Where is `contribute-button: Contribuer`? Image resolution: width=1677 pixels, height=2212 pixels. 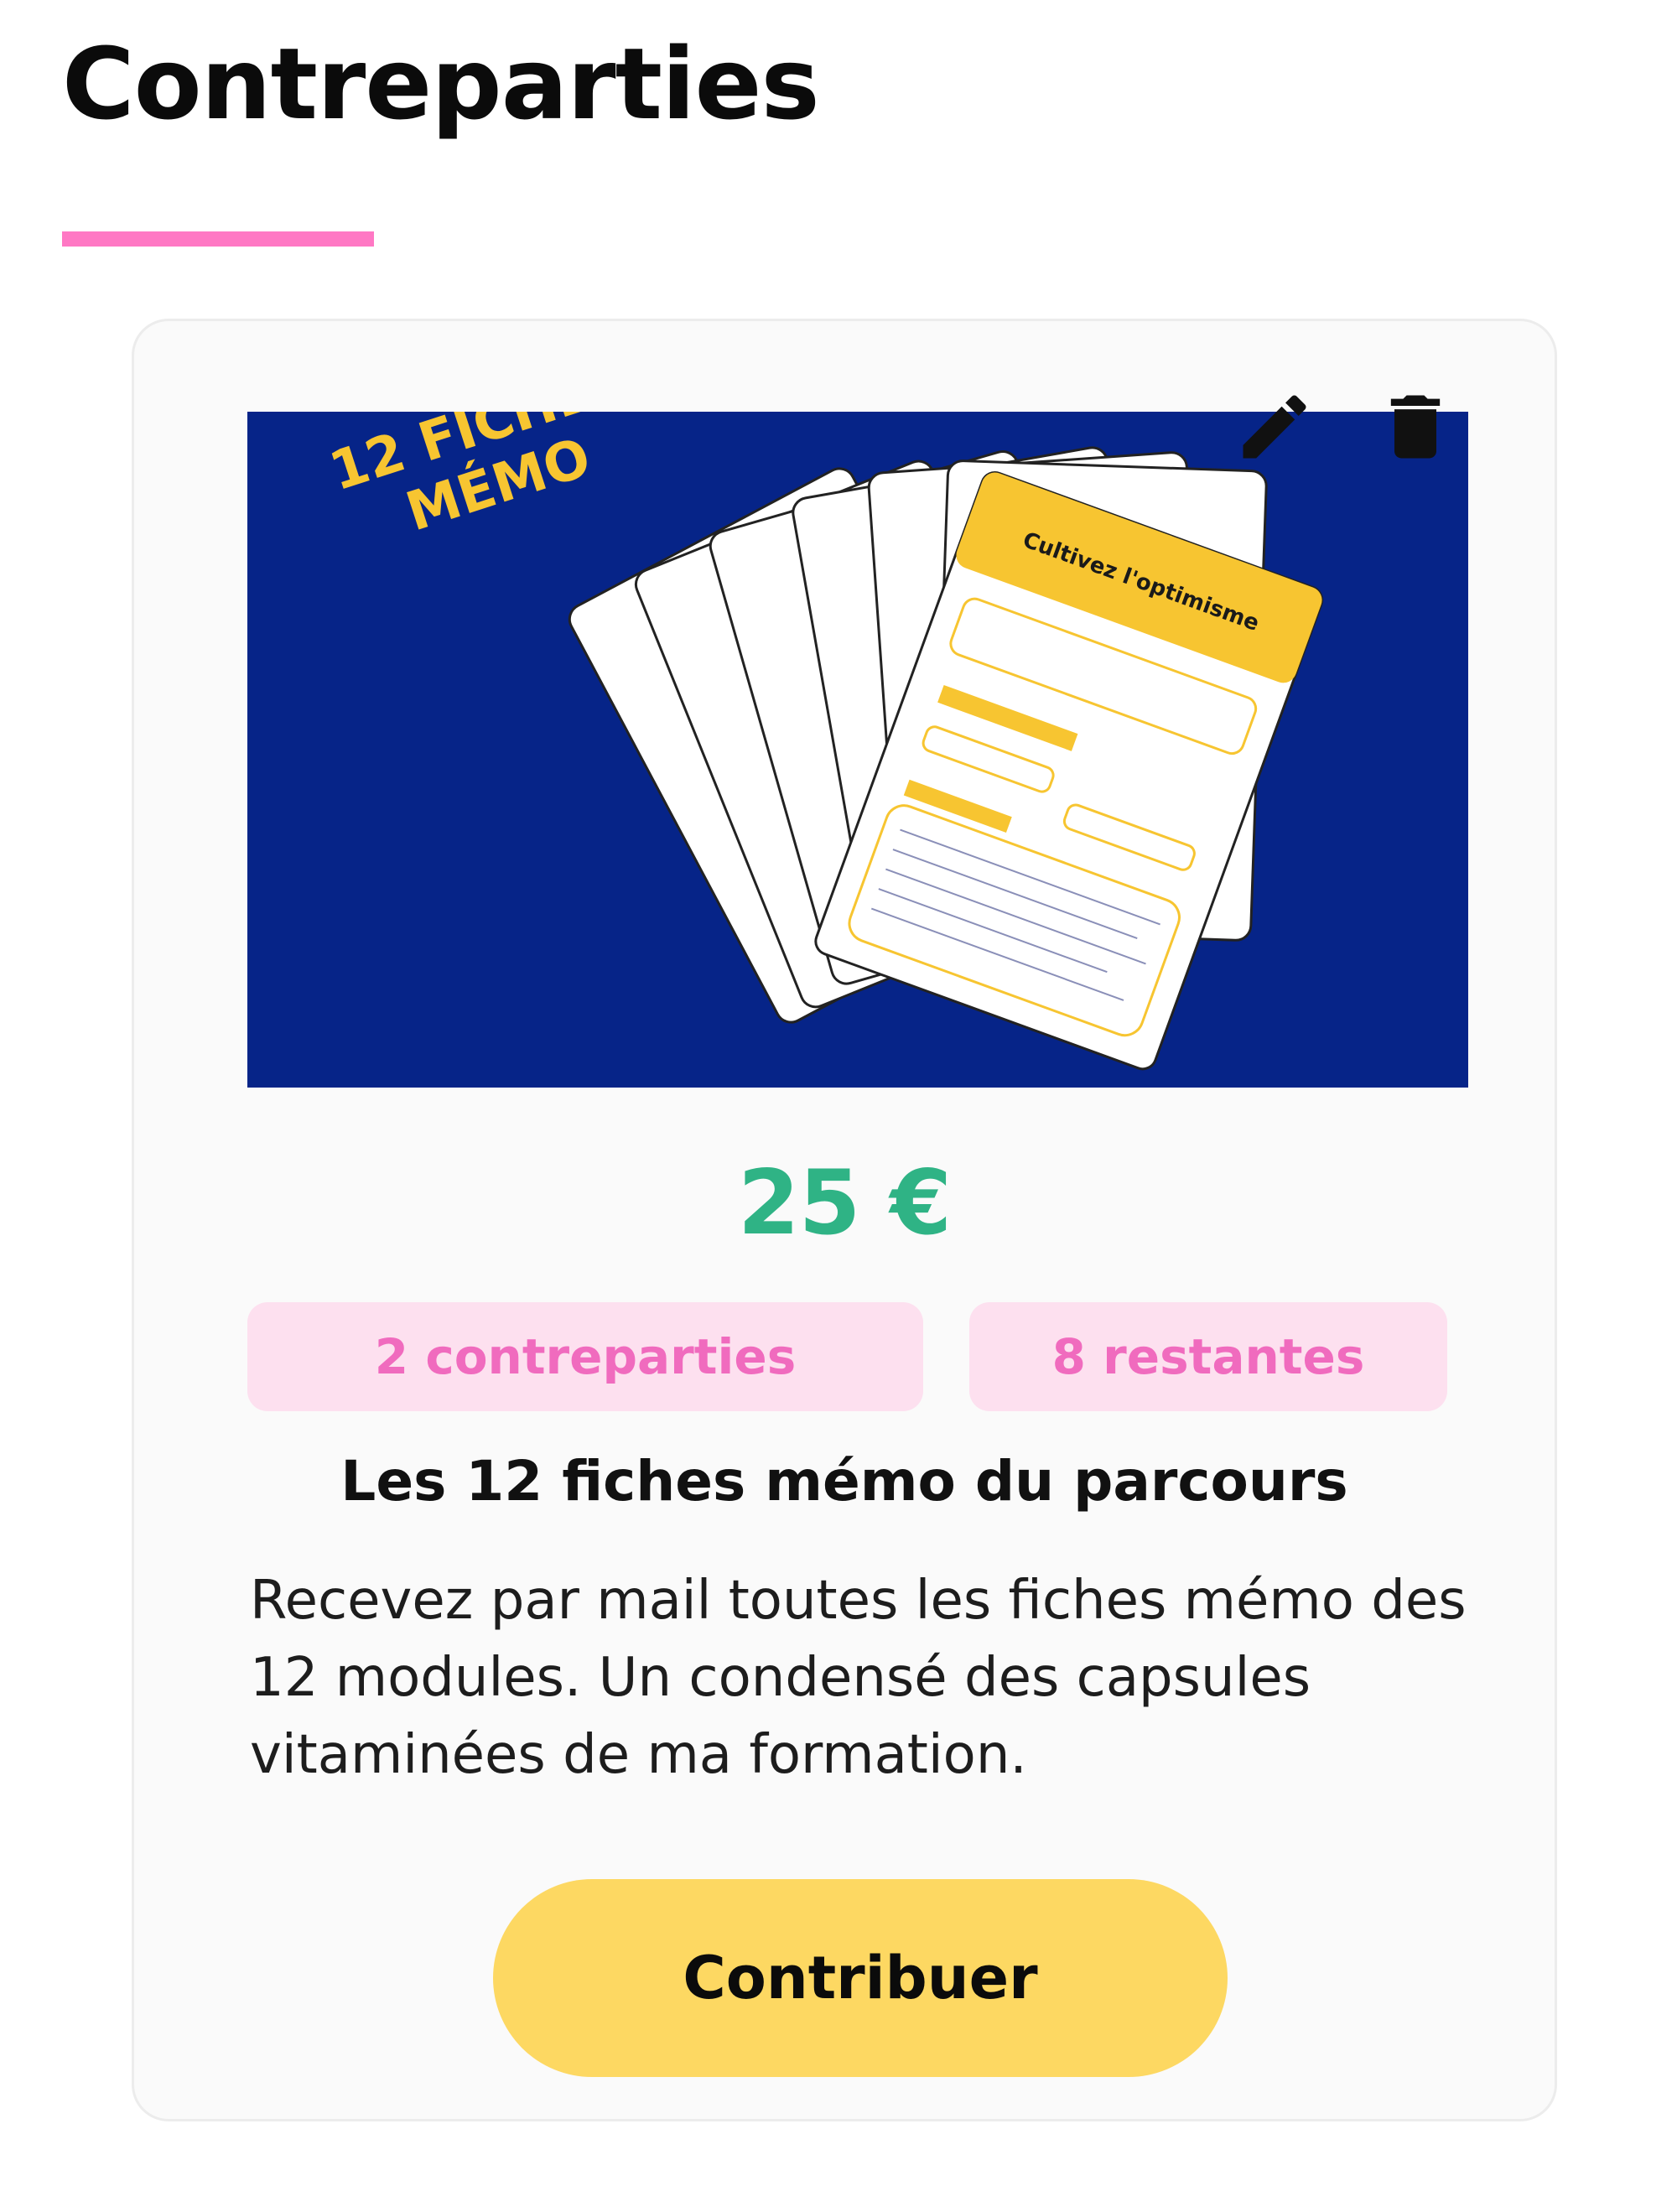
contribute-button: Contribuer is located at coordinates (860, 1978).